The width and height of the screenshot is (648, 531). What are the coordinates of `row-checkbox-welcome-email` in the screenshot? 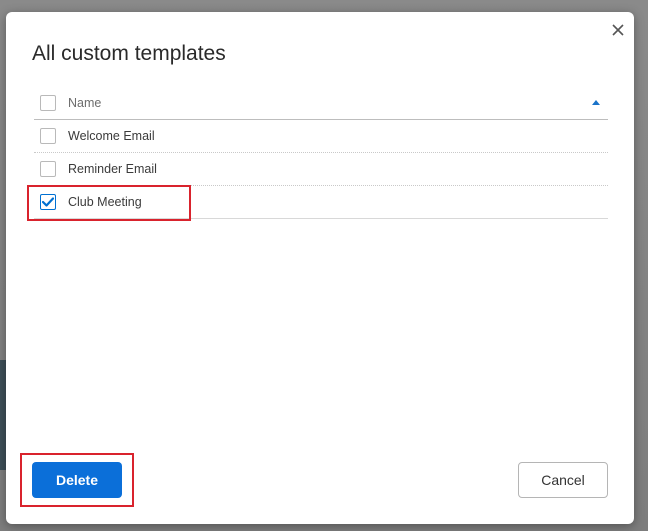 It's located at (48, 136).